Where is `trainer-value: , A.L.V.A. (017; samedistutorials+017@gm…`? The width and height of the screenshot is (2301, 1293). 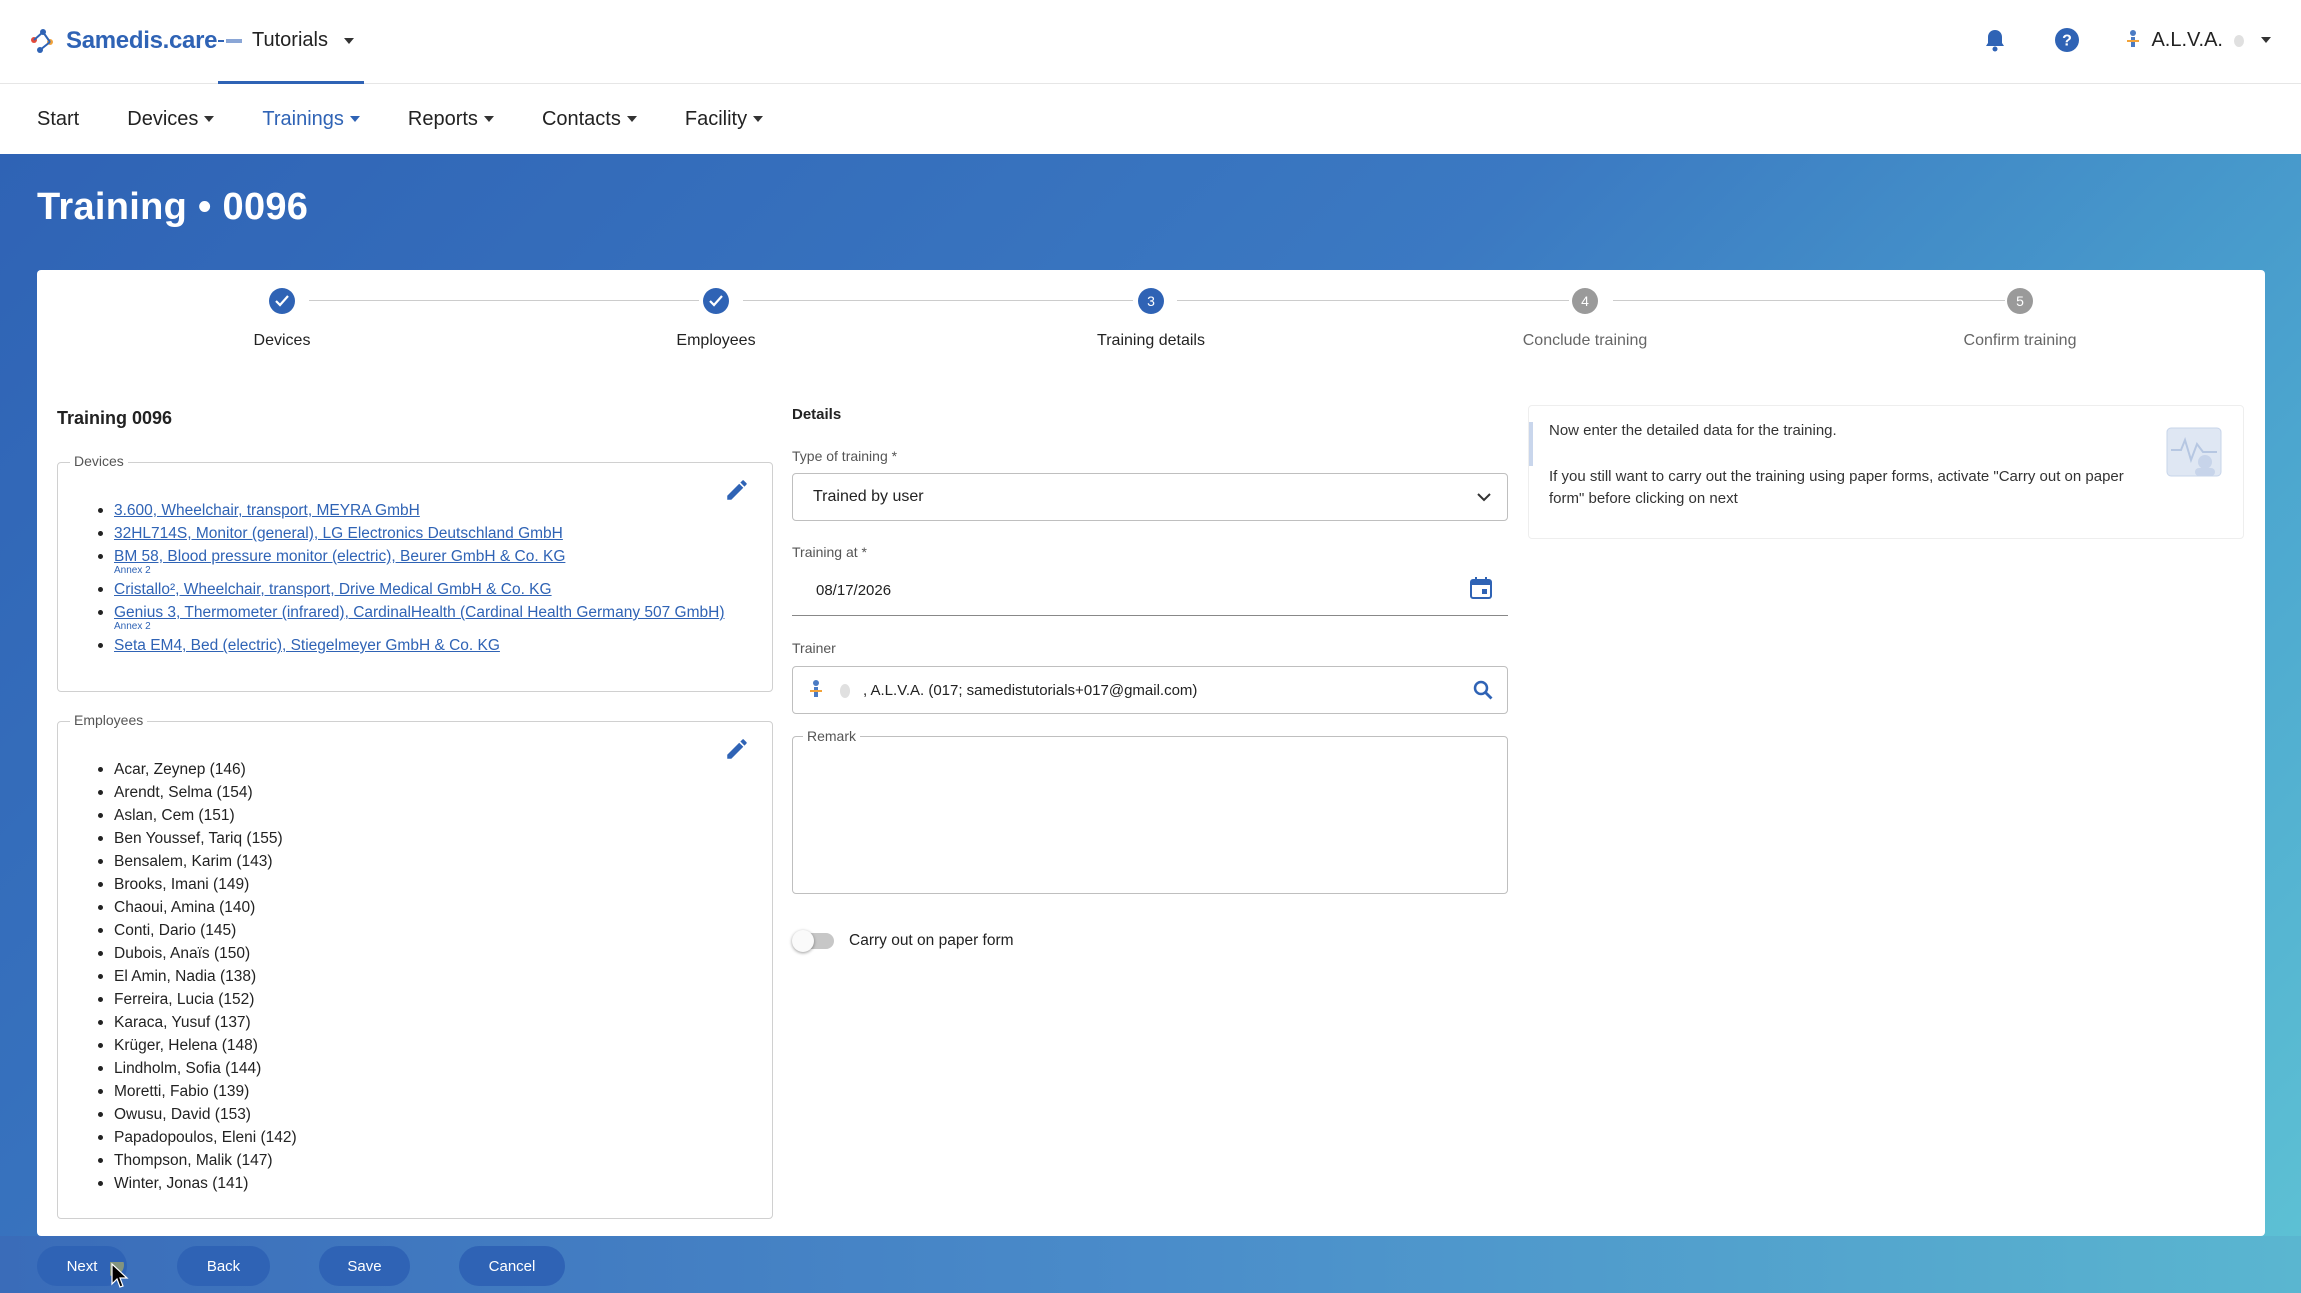 trainer-value: , A.L.V.A. (017; samedistutorials+017@gm… is located at coordinates (1030, 690).